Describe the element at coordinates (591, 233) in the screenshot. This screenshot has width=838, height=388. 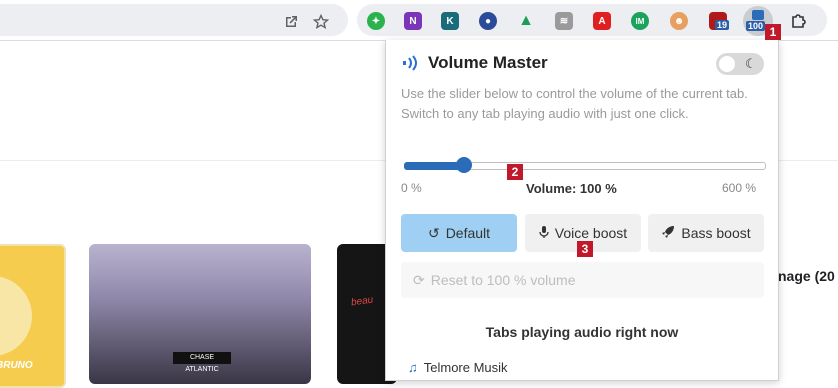
I see `voice-boost-label: Voice boost` at that location.